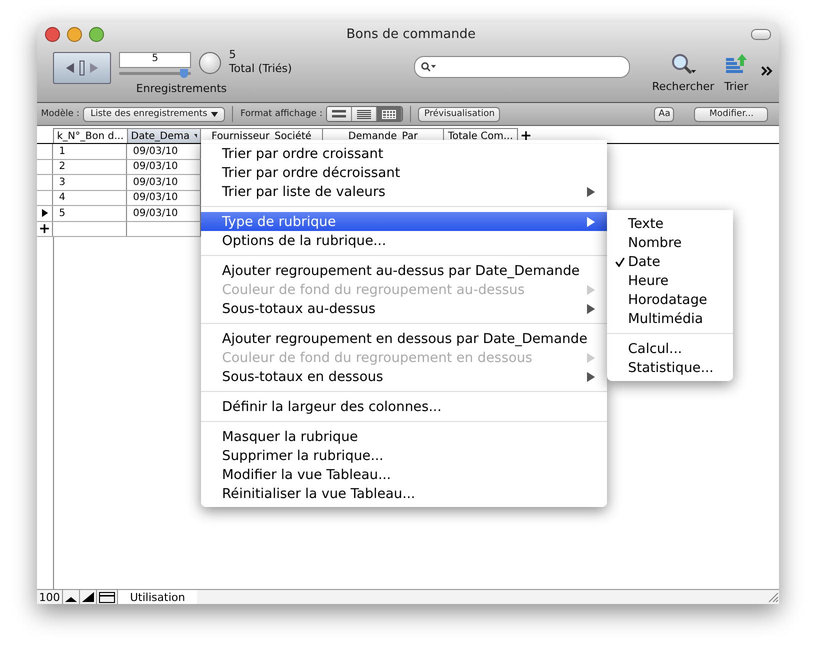 The height and width of the screenshot is (652, 820). I want to click on menu-item: Heure, so click(670, 280).